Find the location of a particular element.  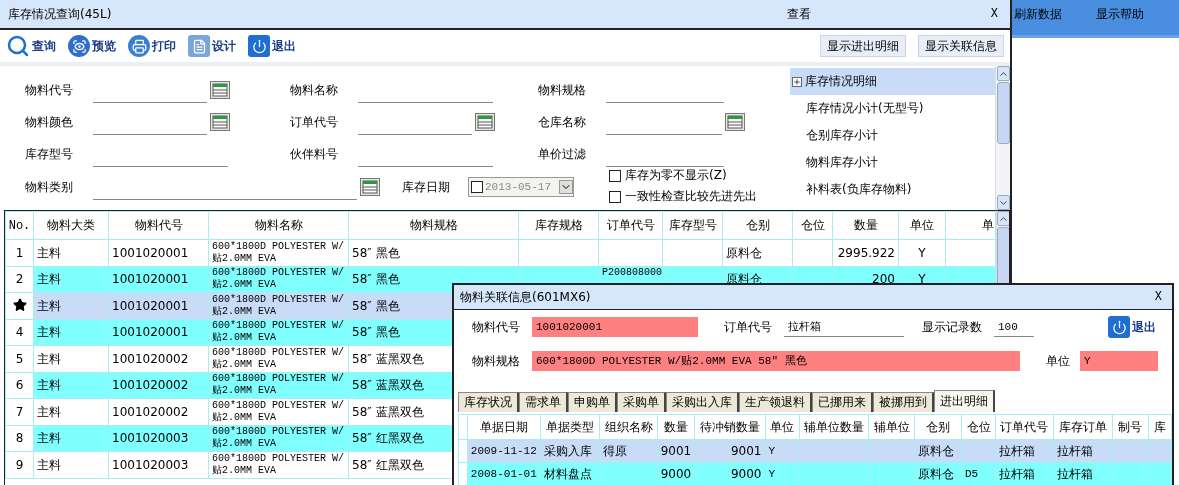

view-title: 查看 is located at coordinates (799, 14).